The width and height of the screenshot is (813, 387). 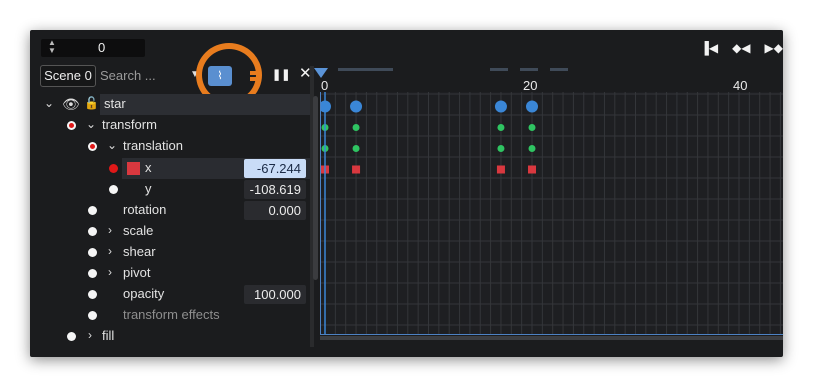 What do you see at coordinates (530, 85) in the screenshot?
I see `ruler-label: 20` at bounding box center [530, 85].